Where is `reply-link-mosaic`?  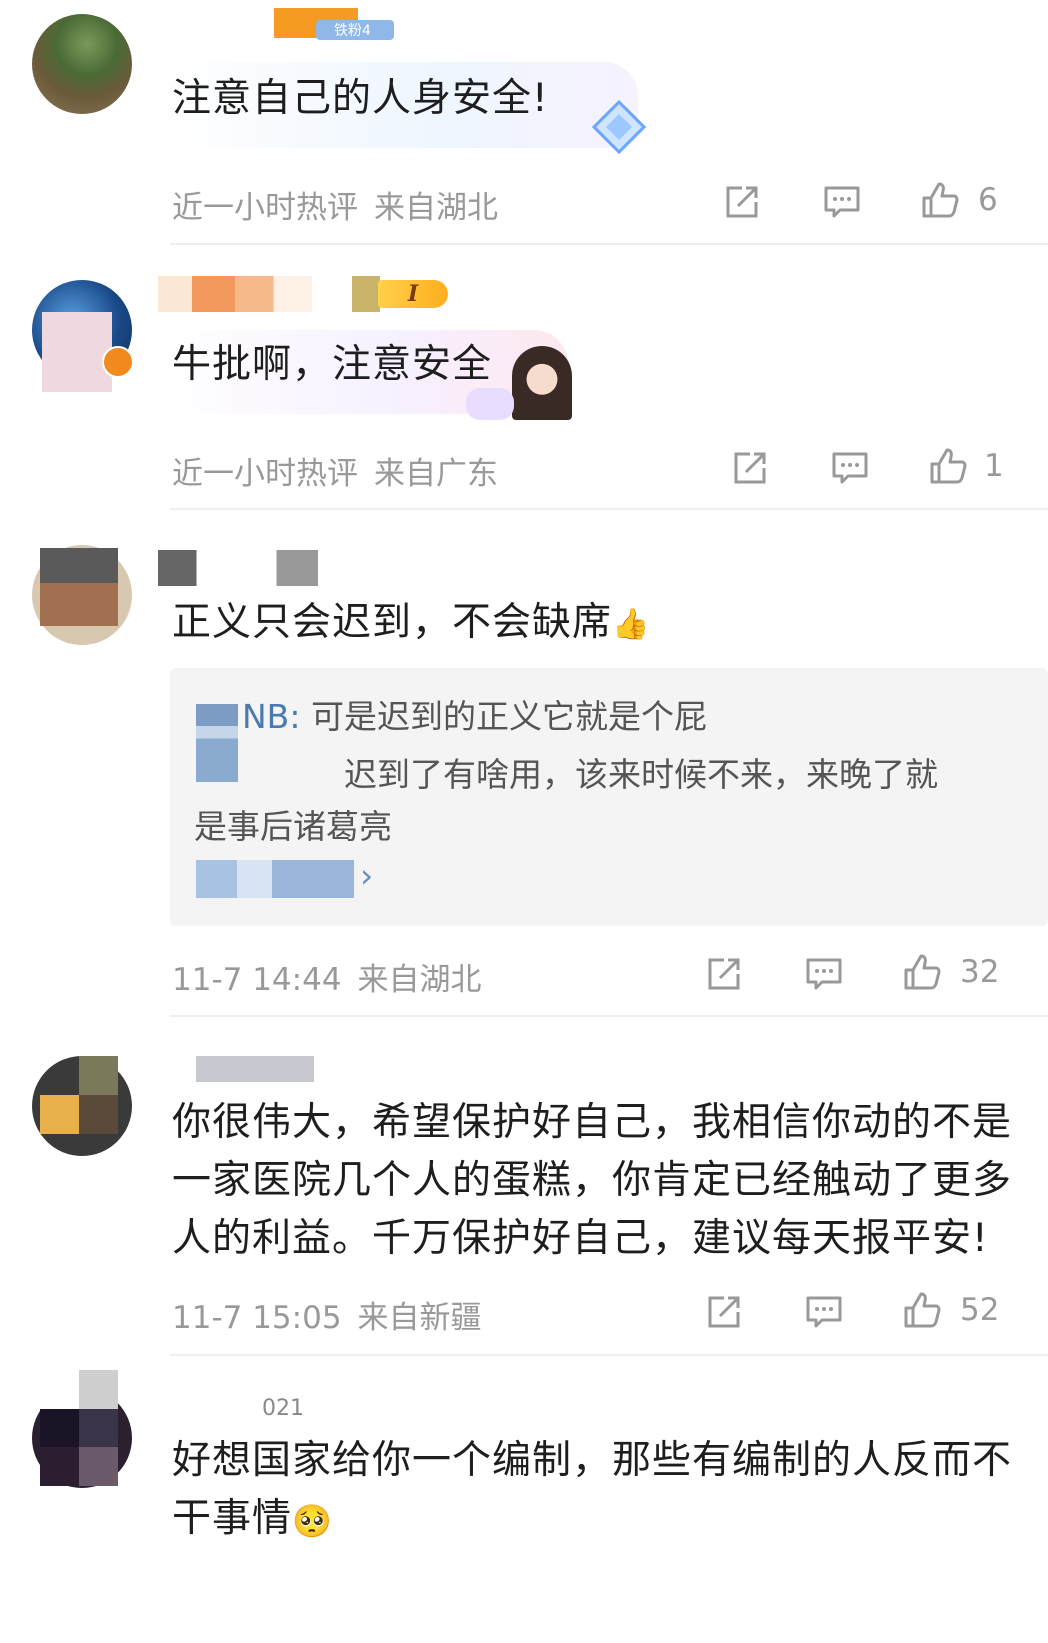 reply-link-mosaic is located at coordinates (275, 879).